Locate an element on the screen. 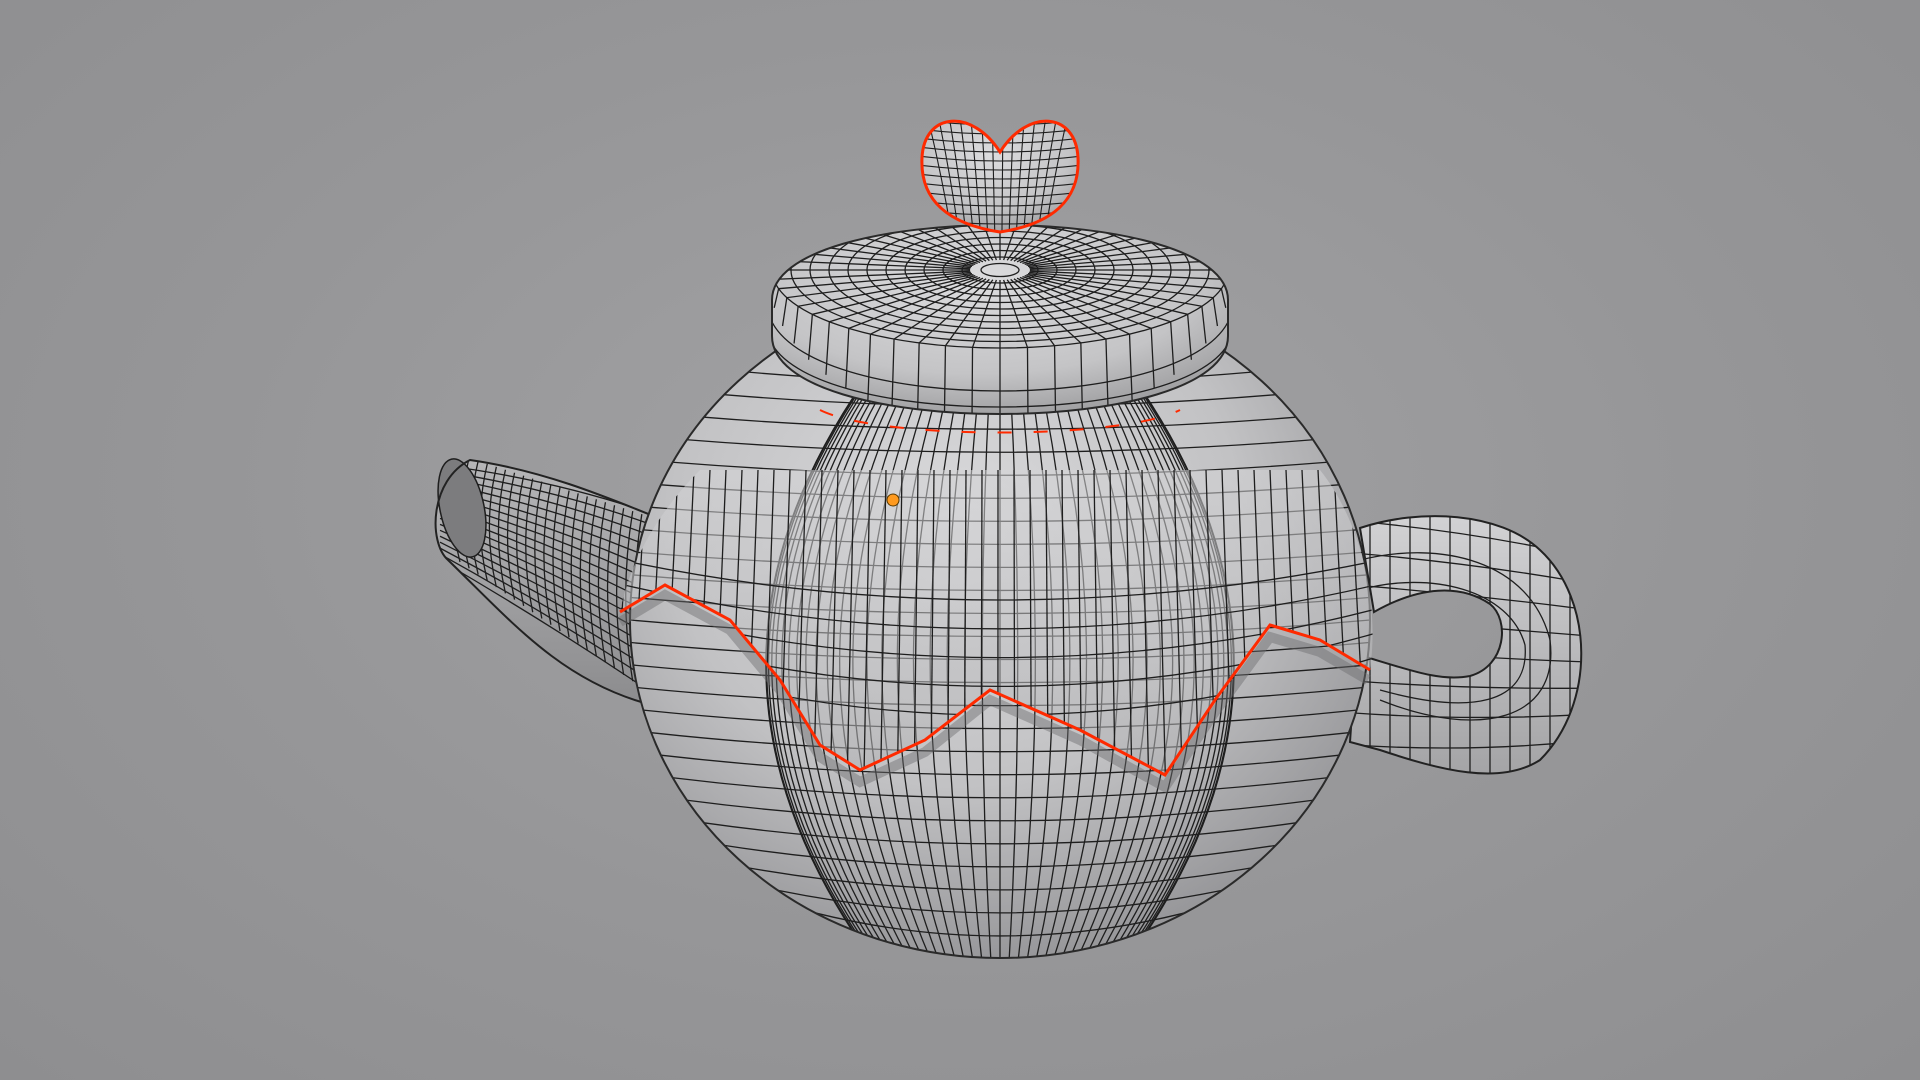 Image resolution: width=1920 pixels, height=1080 pixels. teapot-lid-knob is located at coordinates (1000, 172).